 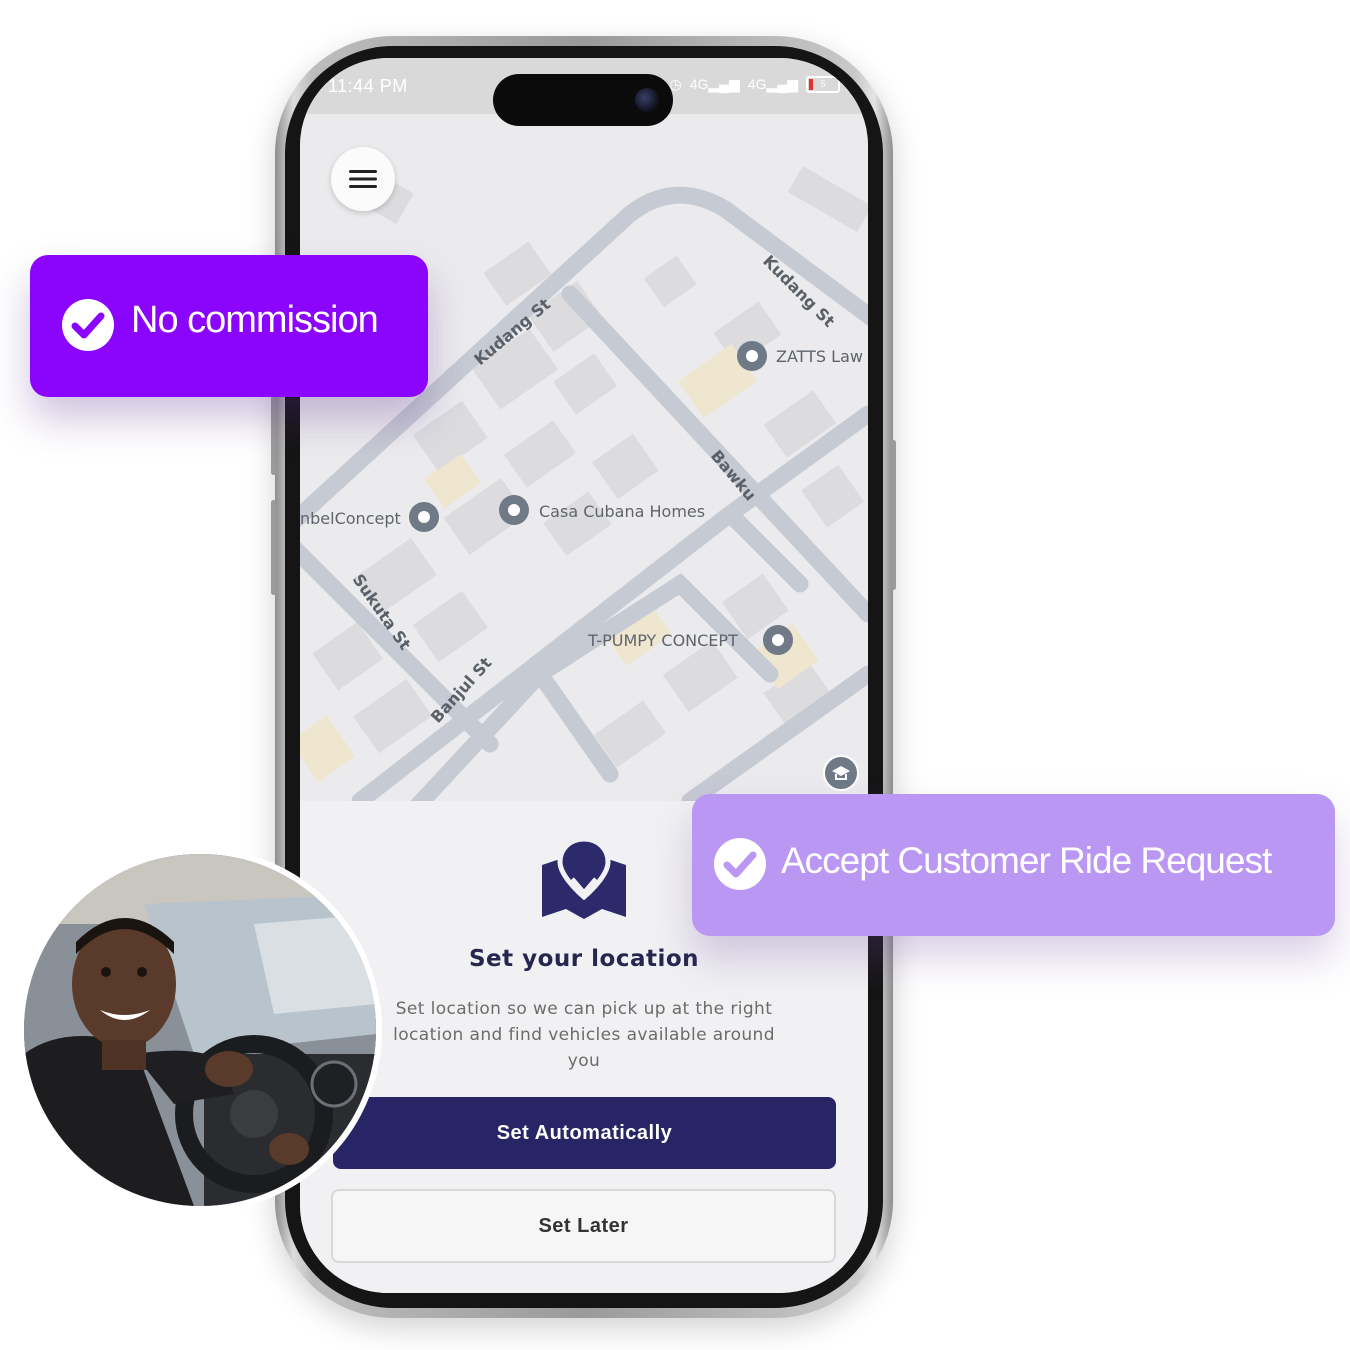 I want to click on set-automatically-button: Set Automatically, so click(x=584, y=1133).